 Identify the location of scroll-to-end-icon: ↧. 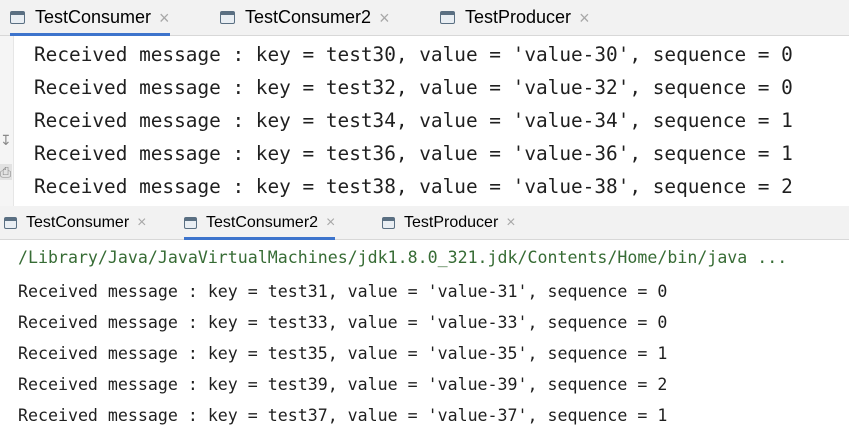
(6, 140).